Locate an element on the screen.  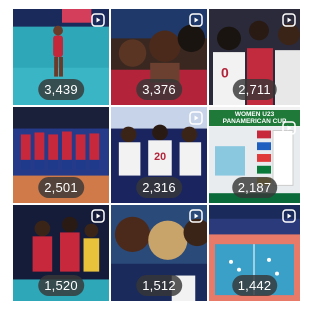
reel-tile: 1,512 is located at coordinates (160, 254).